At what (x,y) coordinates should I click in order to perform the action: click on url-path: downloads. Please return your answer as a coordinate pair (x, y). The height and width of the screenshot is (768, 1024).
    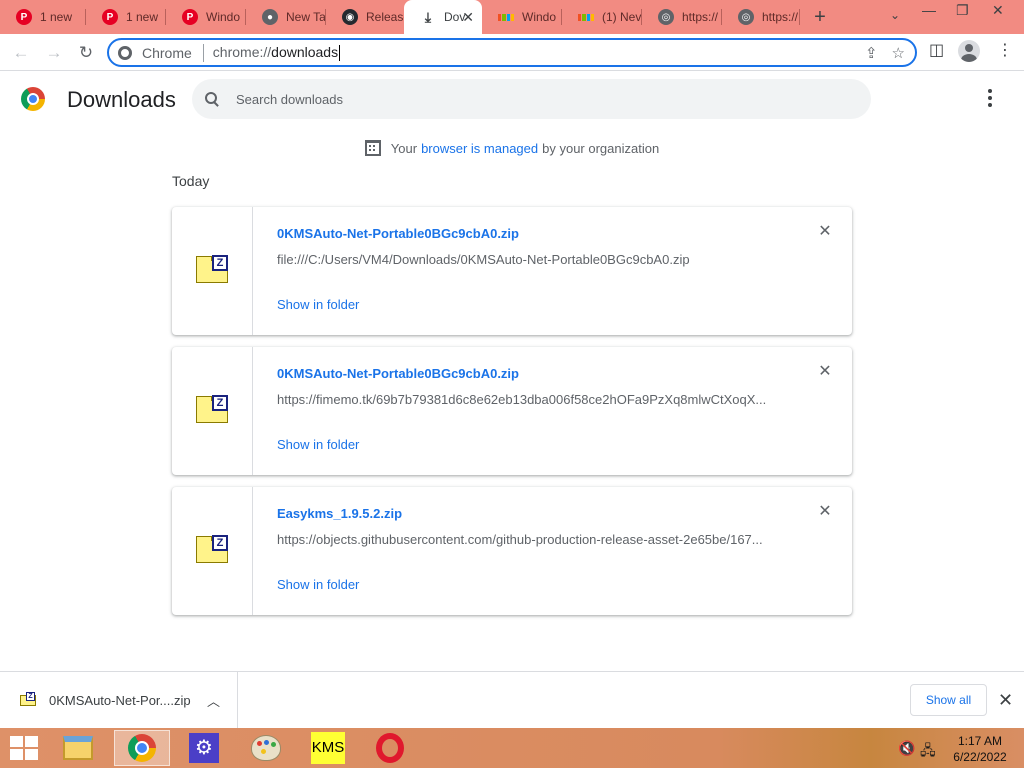
    Looking at the image, I should click on (305, 51).